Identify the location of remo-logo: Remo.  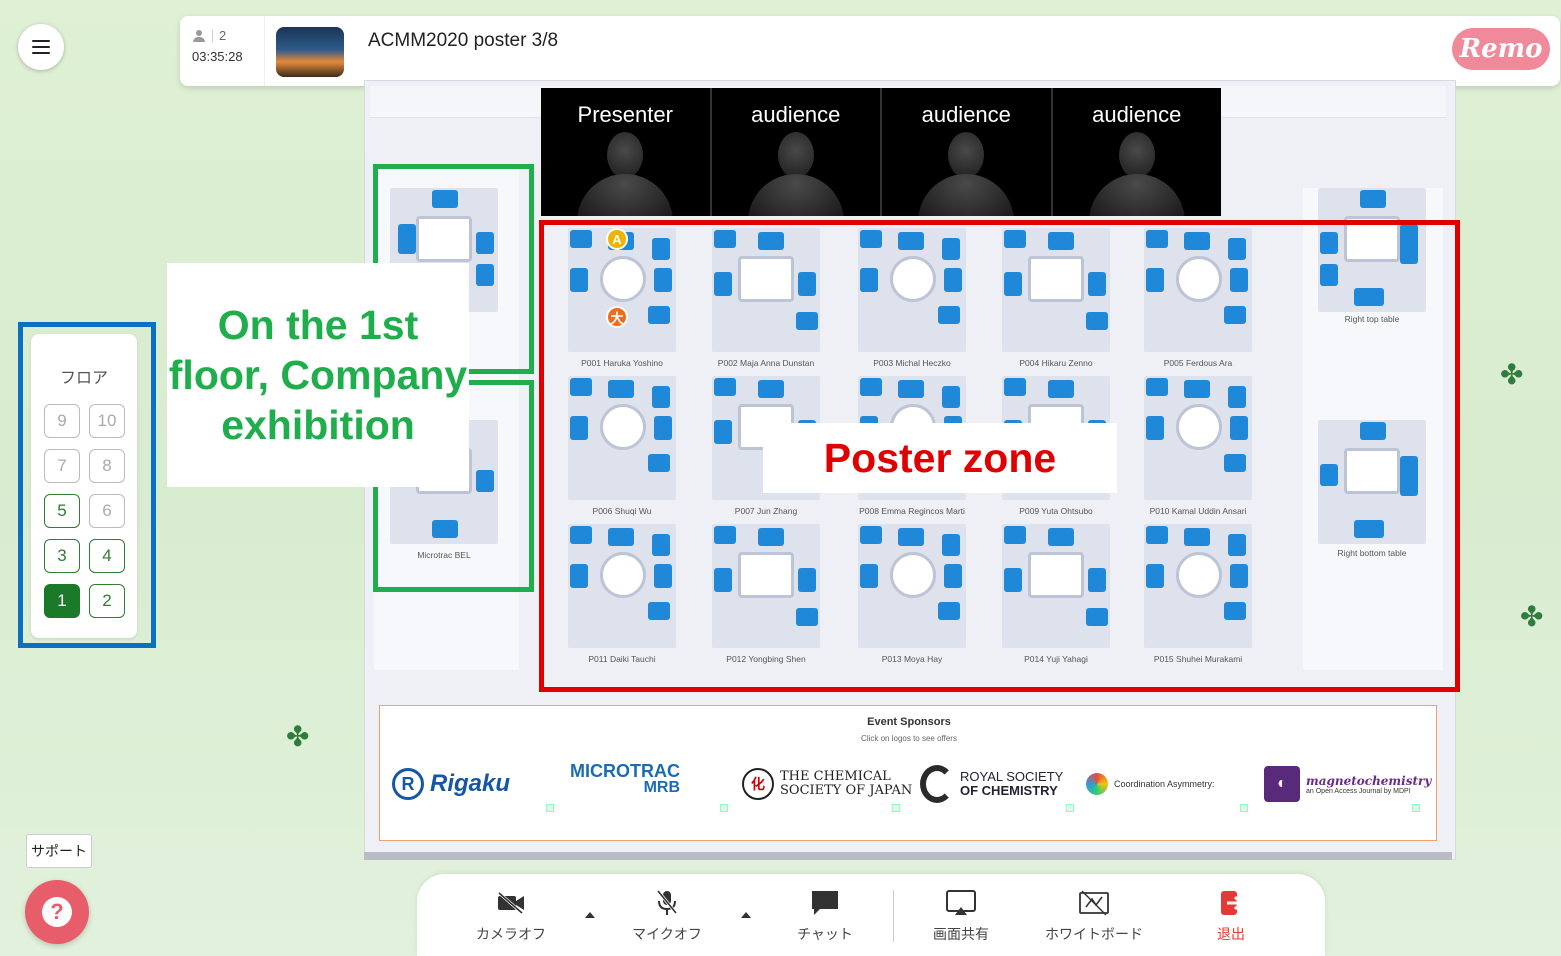
(1501, 49).